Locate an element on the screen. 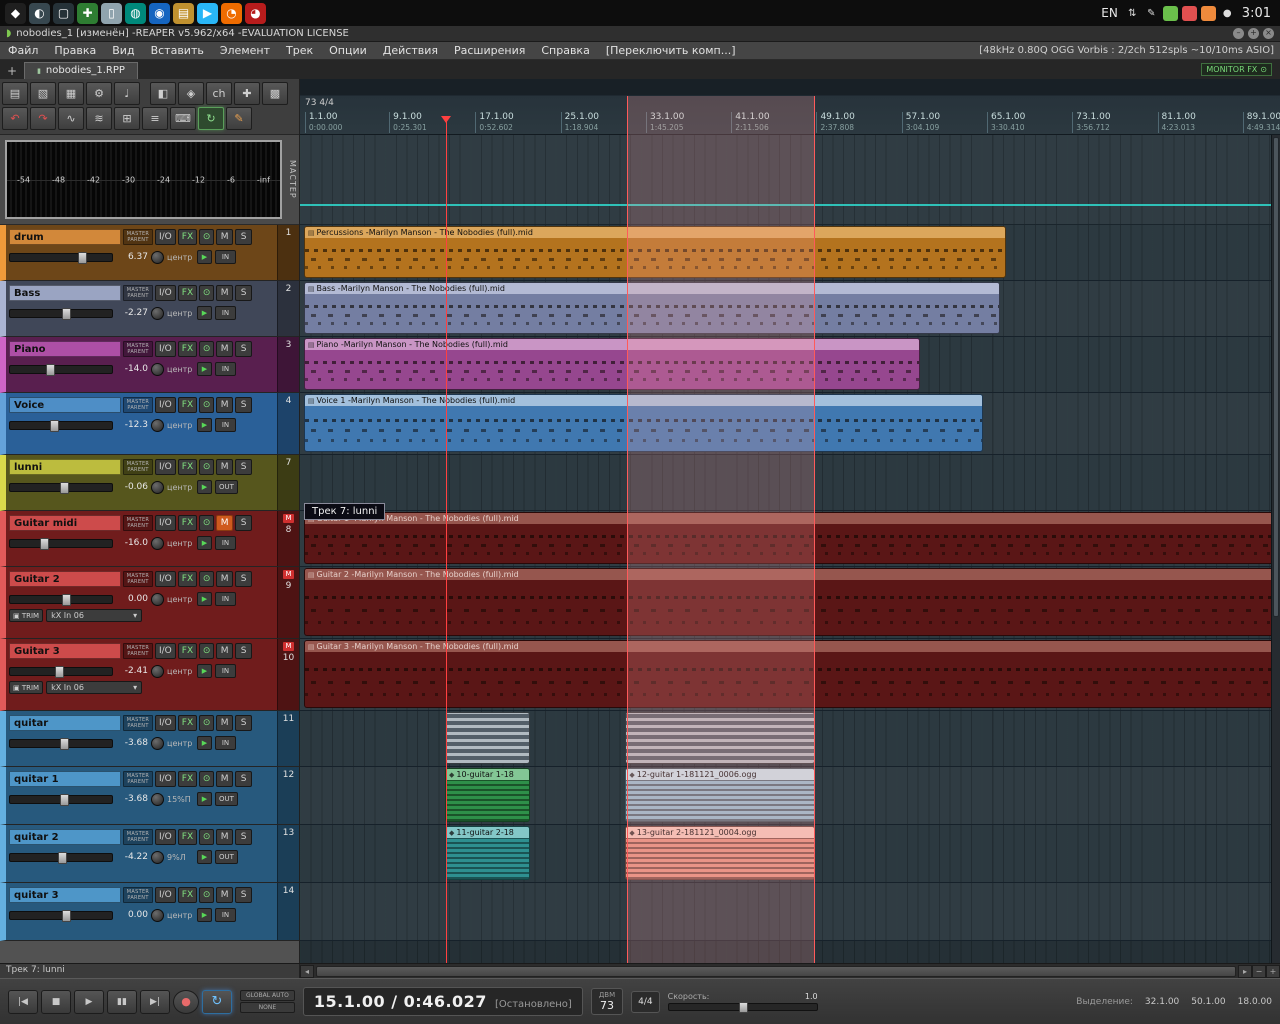  save-project-button: ▦ is located at coordinates (71, 93).